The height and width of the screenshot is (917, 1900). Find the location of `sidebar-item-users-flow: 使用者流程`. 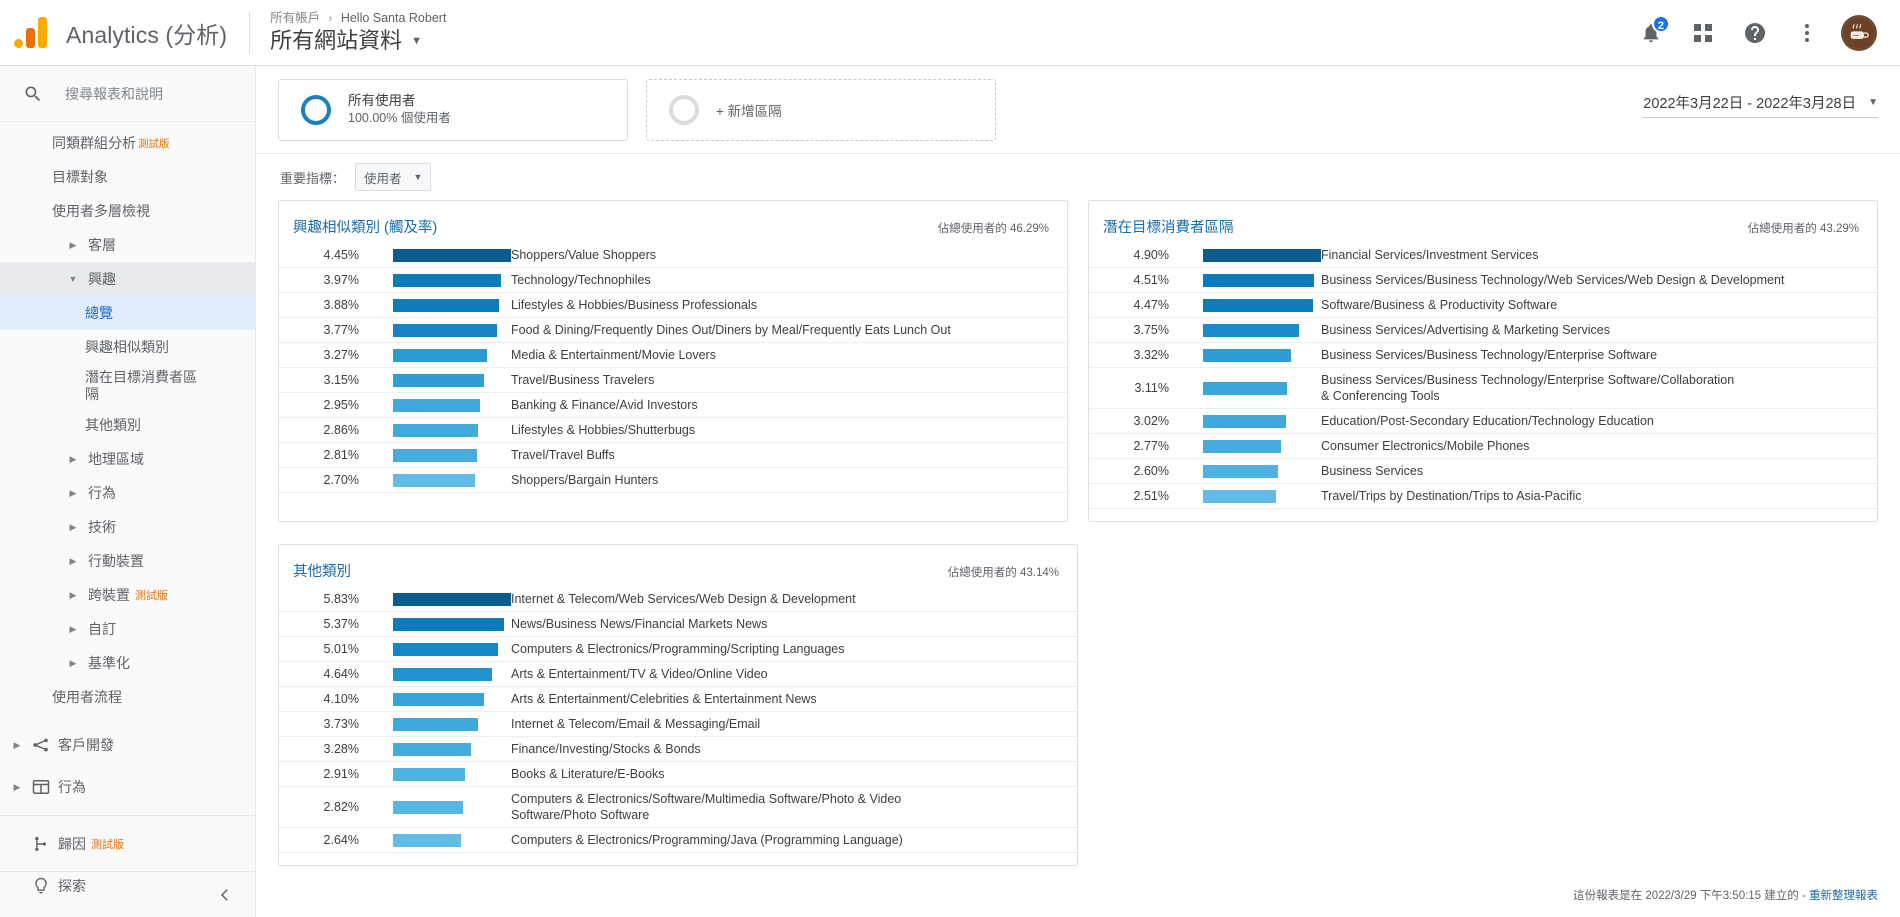

sidebar-item-users-flow: 使用者流程 is located at coordinates (127, 697).